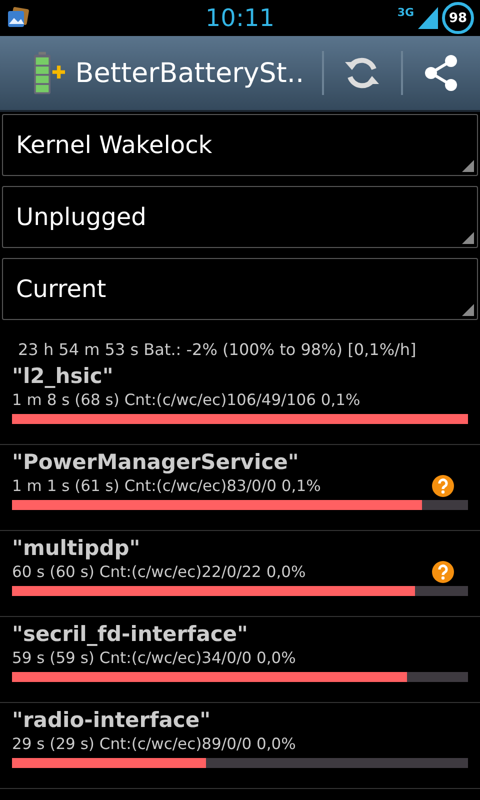 This screenshot has width=480, height=800. I want to click on wakelock-details: 1 m 1 s (61 s) Cnt:(c/wc/ec)83/0/0 0,1%, so click(166, 486).